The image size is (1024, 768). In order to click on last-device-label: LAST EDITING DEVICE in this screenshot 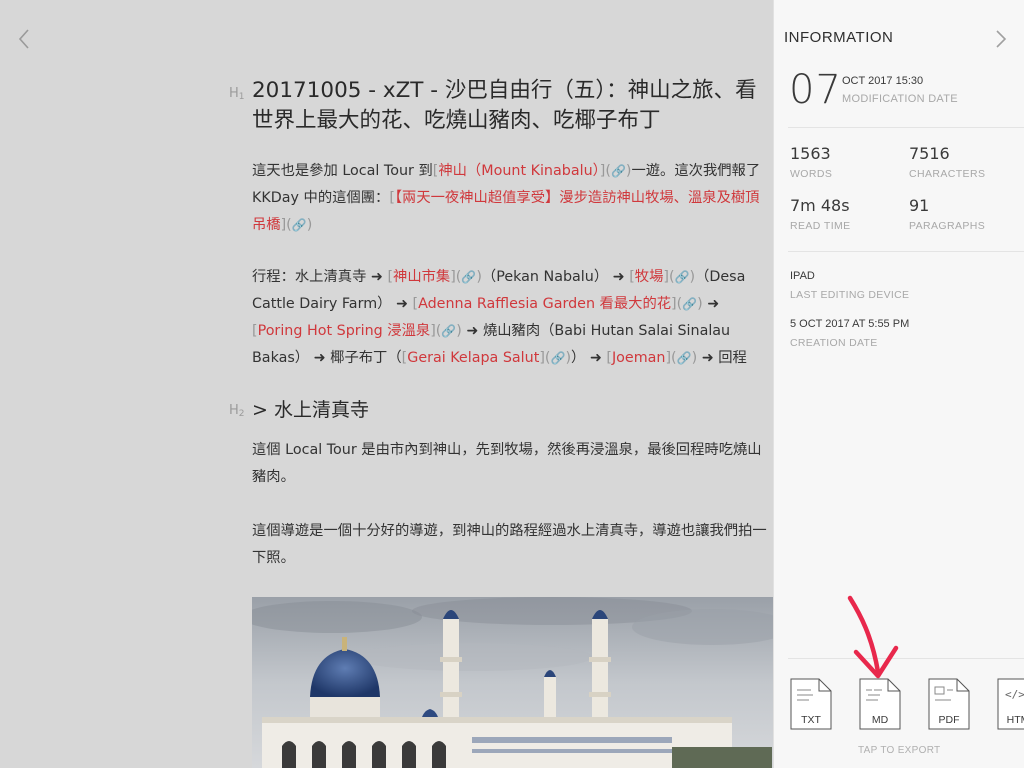, I will do `click(850, 295)`.